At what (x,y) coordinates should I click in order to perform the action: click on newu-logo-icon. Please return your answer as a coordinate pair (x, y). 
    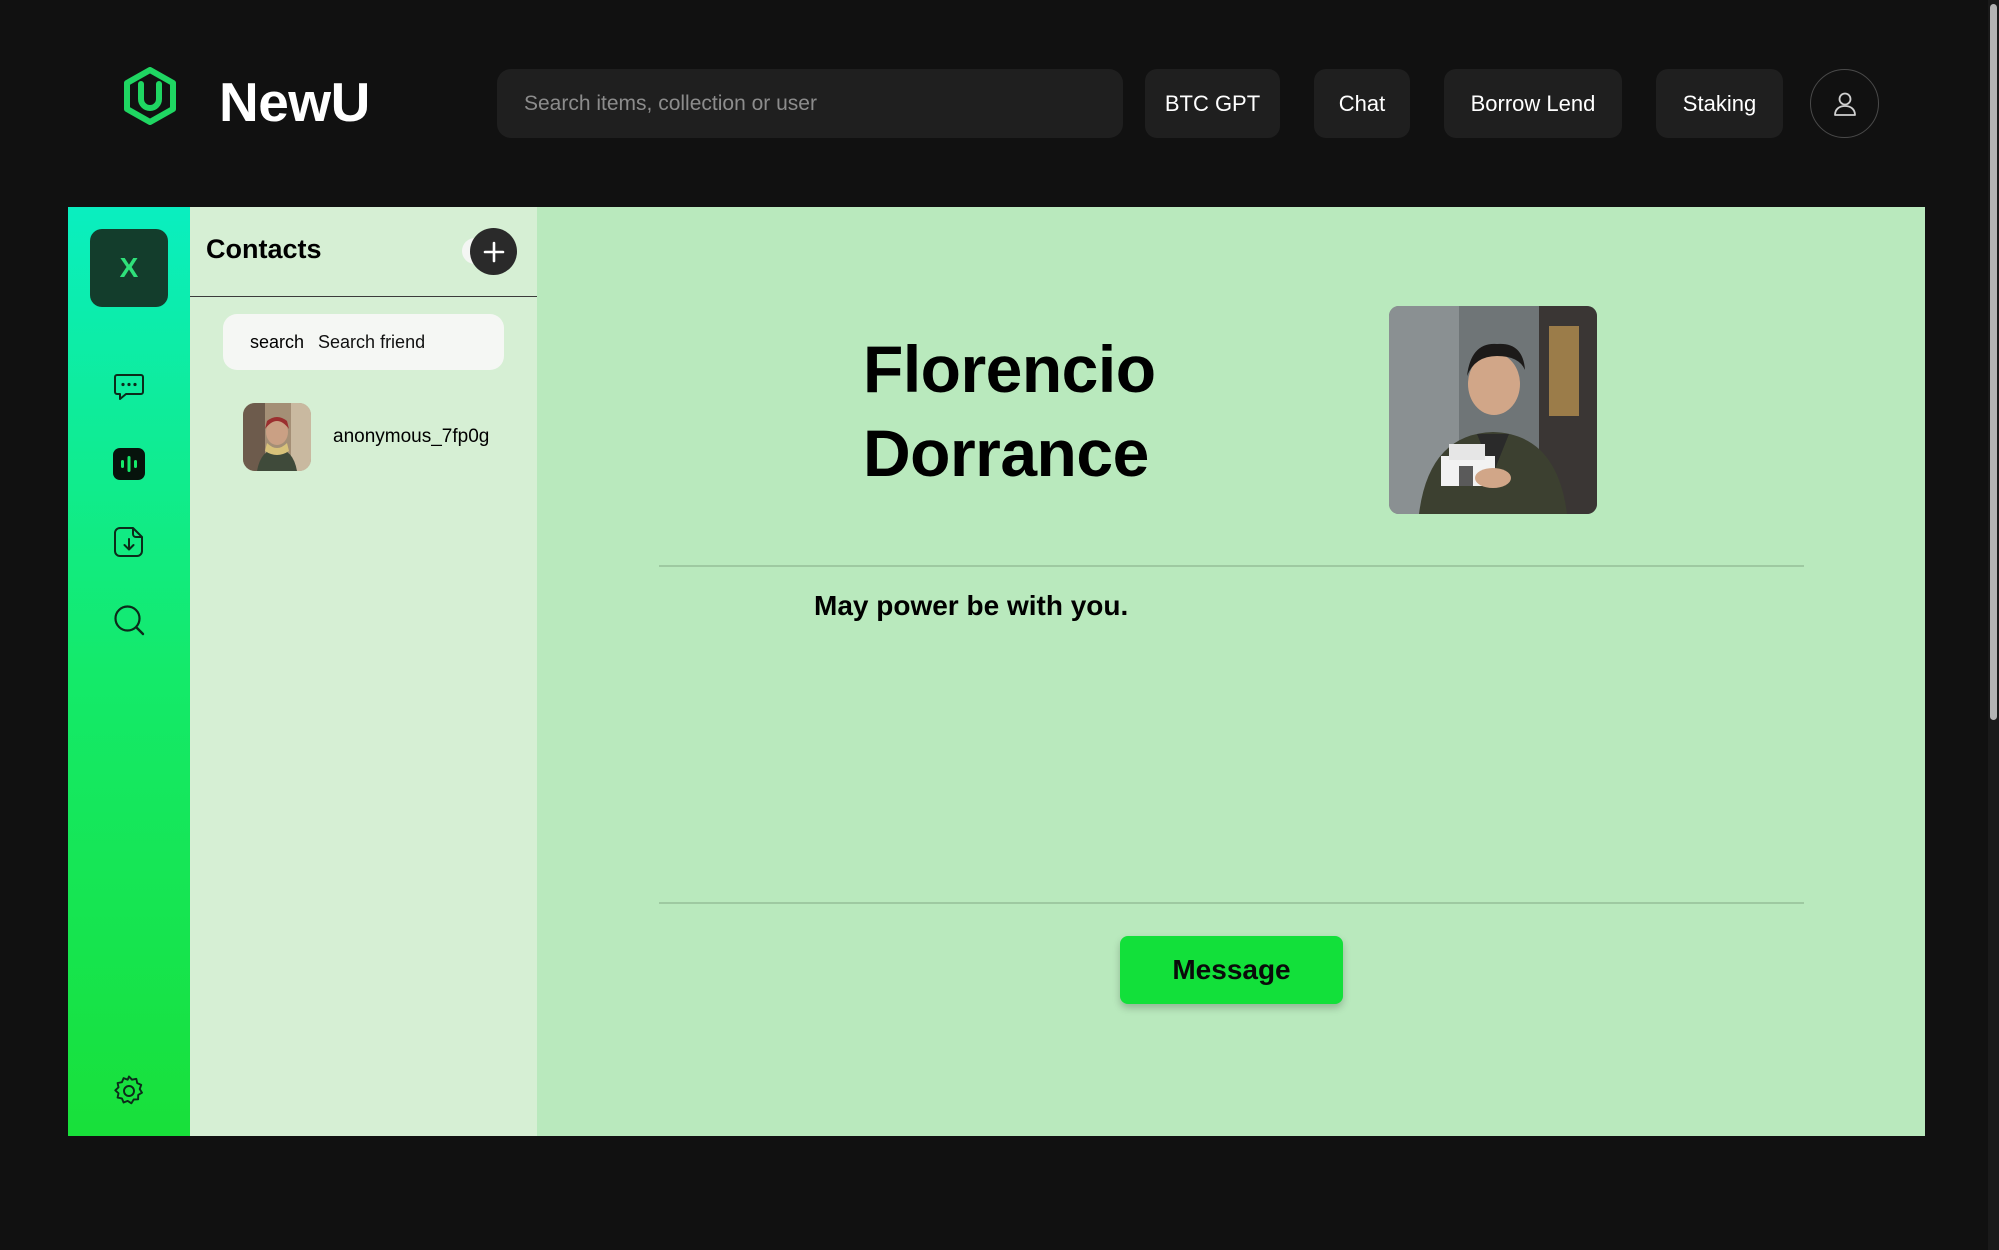
    Looking at the image, I should click on (150, 96).